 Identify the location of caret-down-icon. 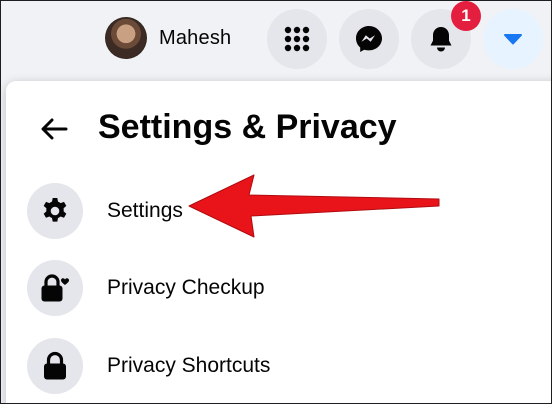
(513, 39).